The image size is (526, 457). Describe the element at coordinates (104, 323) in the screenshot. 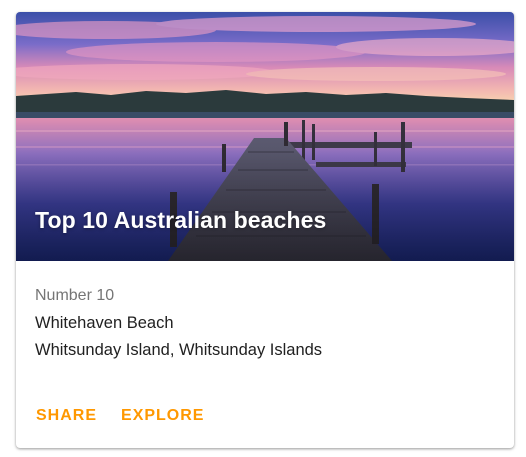

I see `beach-name: Whitehaven Beach` at that location.